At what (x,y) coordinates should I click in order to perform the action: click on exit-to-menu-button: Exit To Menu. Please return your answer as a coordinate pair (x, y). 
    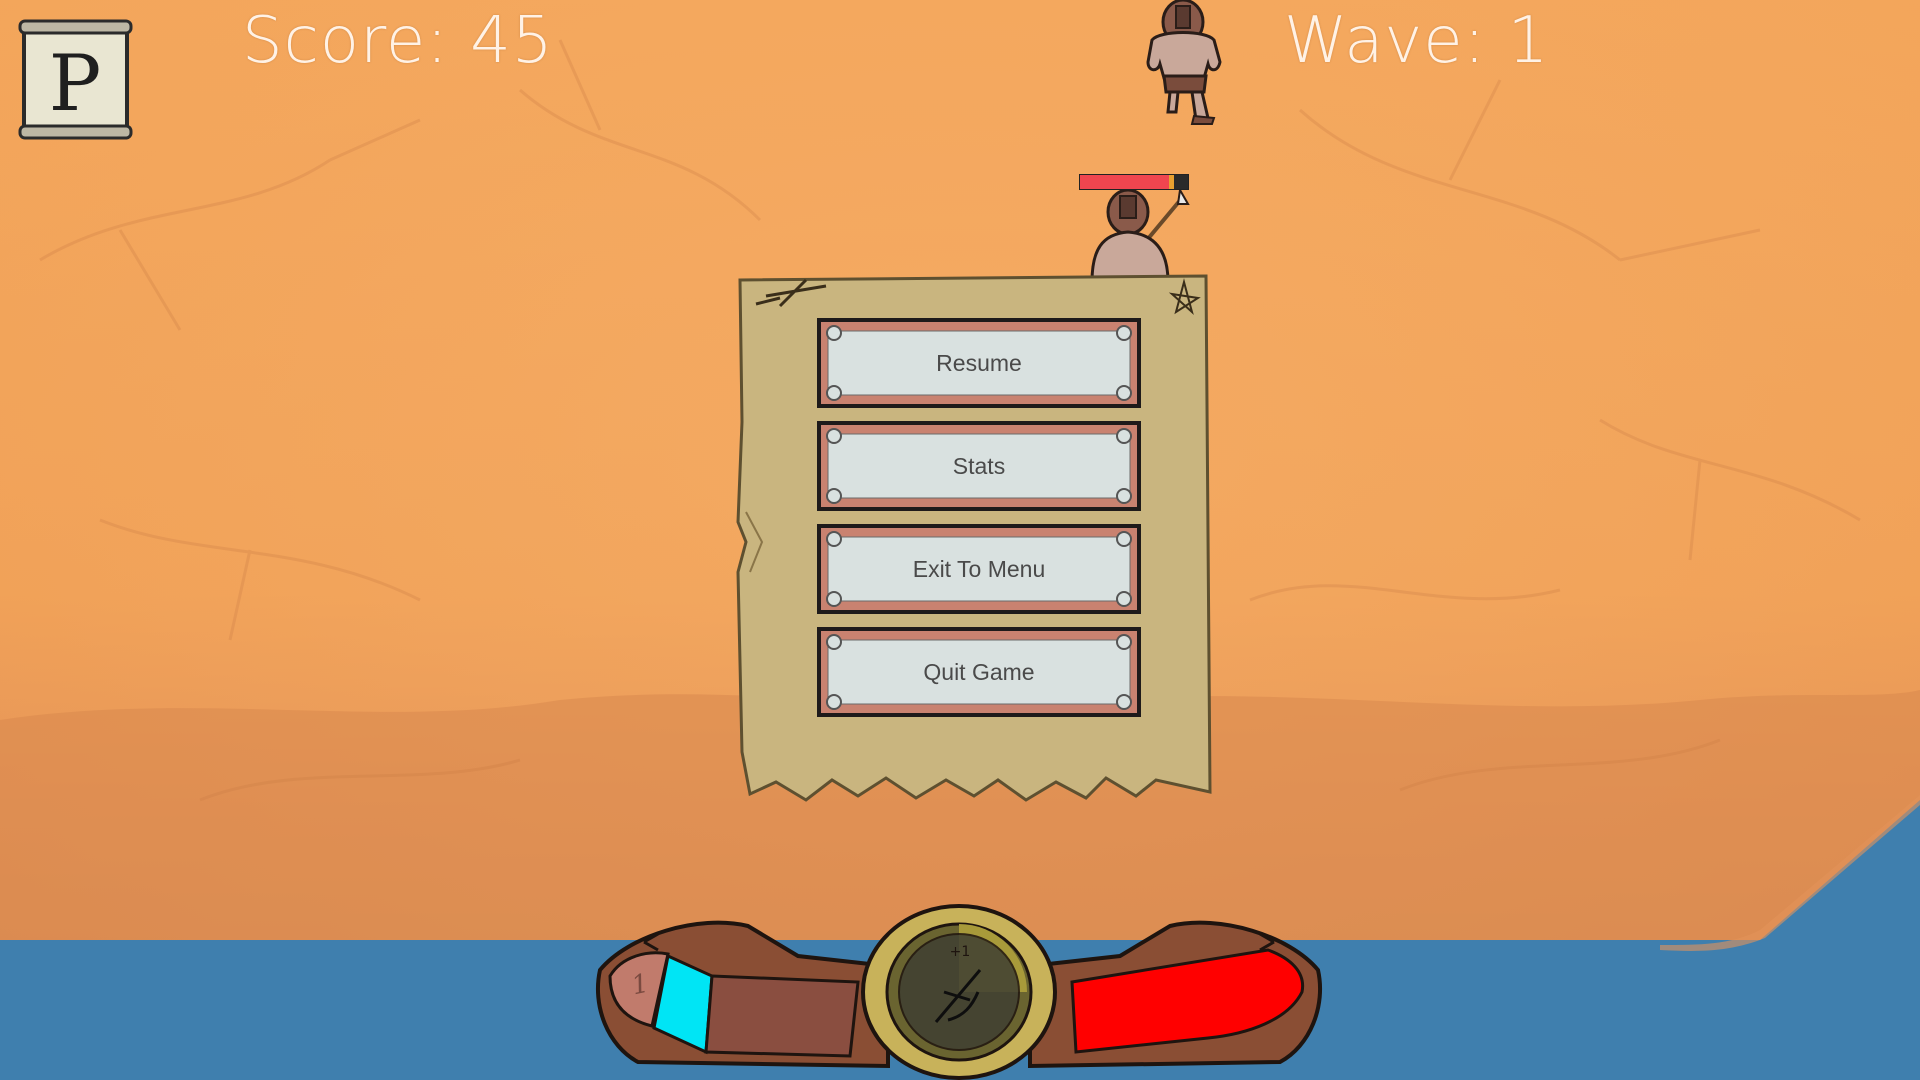
    Looking at the image, I should click on (979, 569).